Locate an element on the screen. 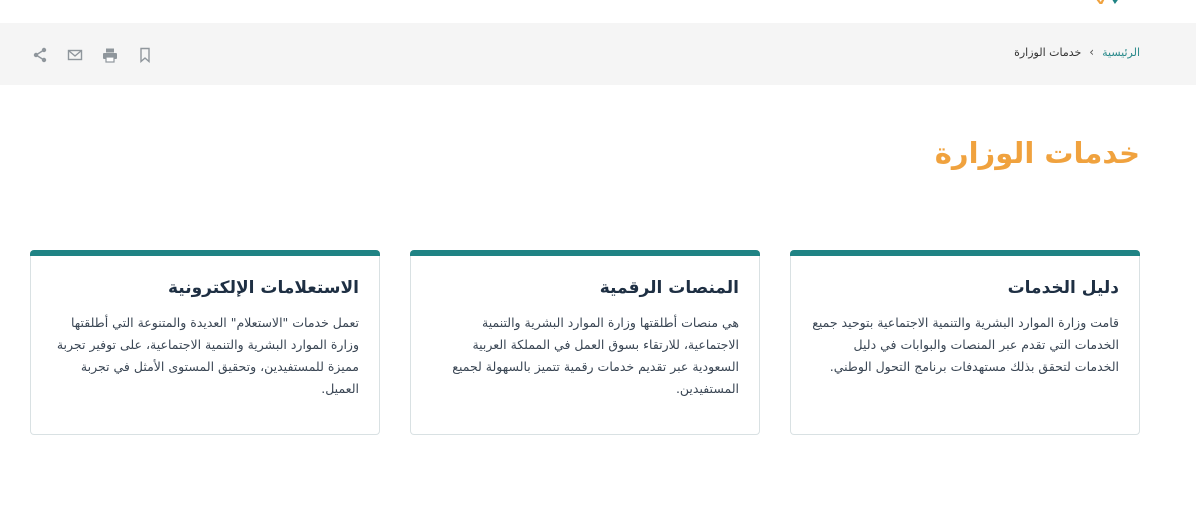 The image size is (1196, 516). breadcrumb-home-link: الرئيسية is located at coordinates (1121, 52).